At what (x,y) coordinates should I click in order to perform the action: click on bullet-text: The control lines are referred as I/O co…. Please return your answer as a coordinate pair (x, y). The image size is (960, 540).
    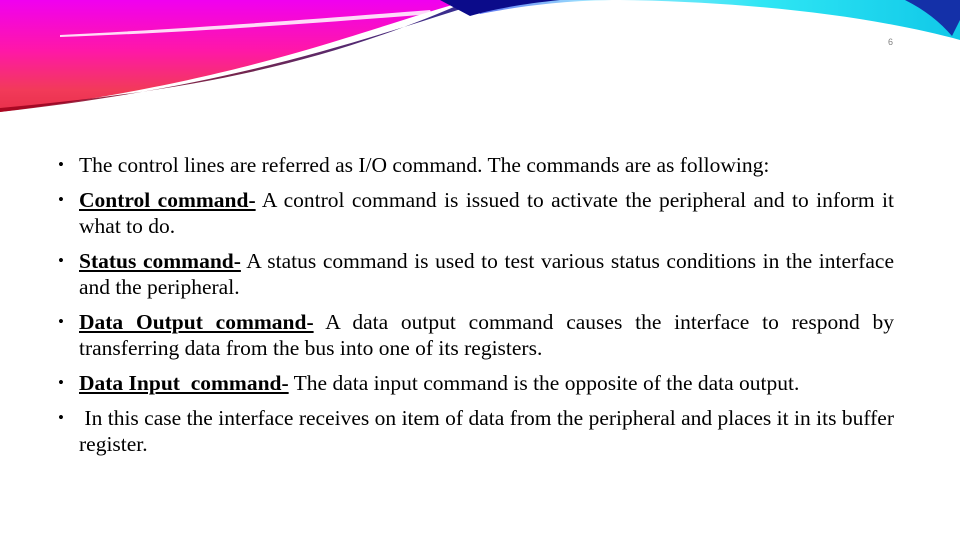
    Looking at the image, I should click on (424, 165).